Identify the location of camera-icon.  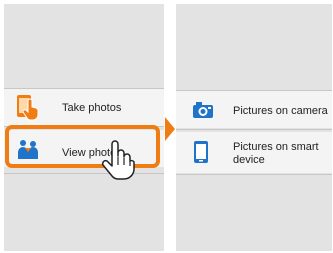
(203, 110).